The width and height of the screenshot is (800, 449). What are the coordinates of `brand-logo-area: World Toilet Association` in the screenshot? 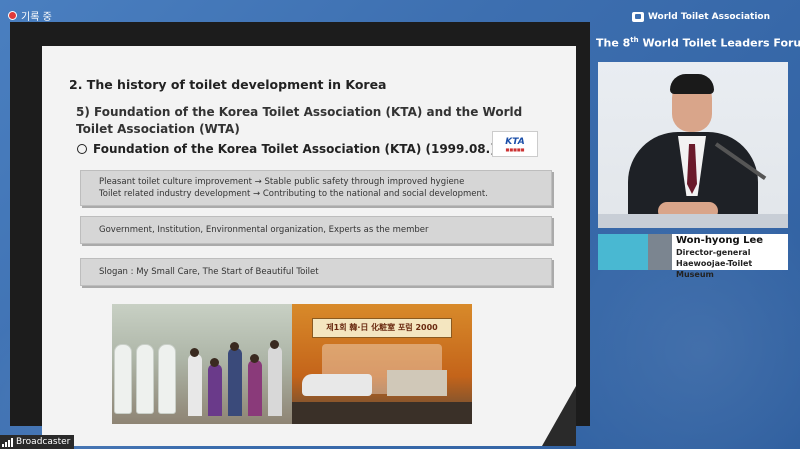 It's located at (700, 17).